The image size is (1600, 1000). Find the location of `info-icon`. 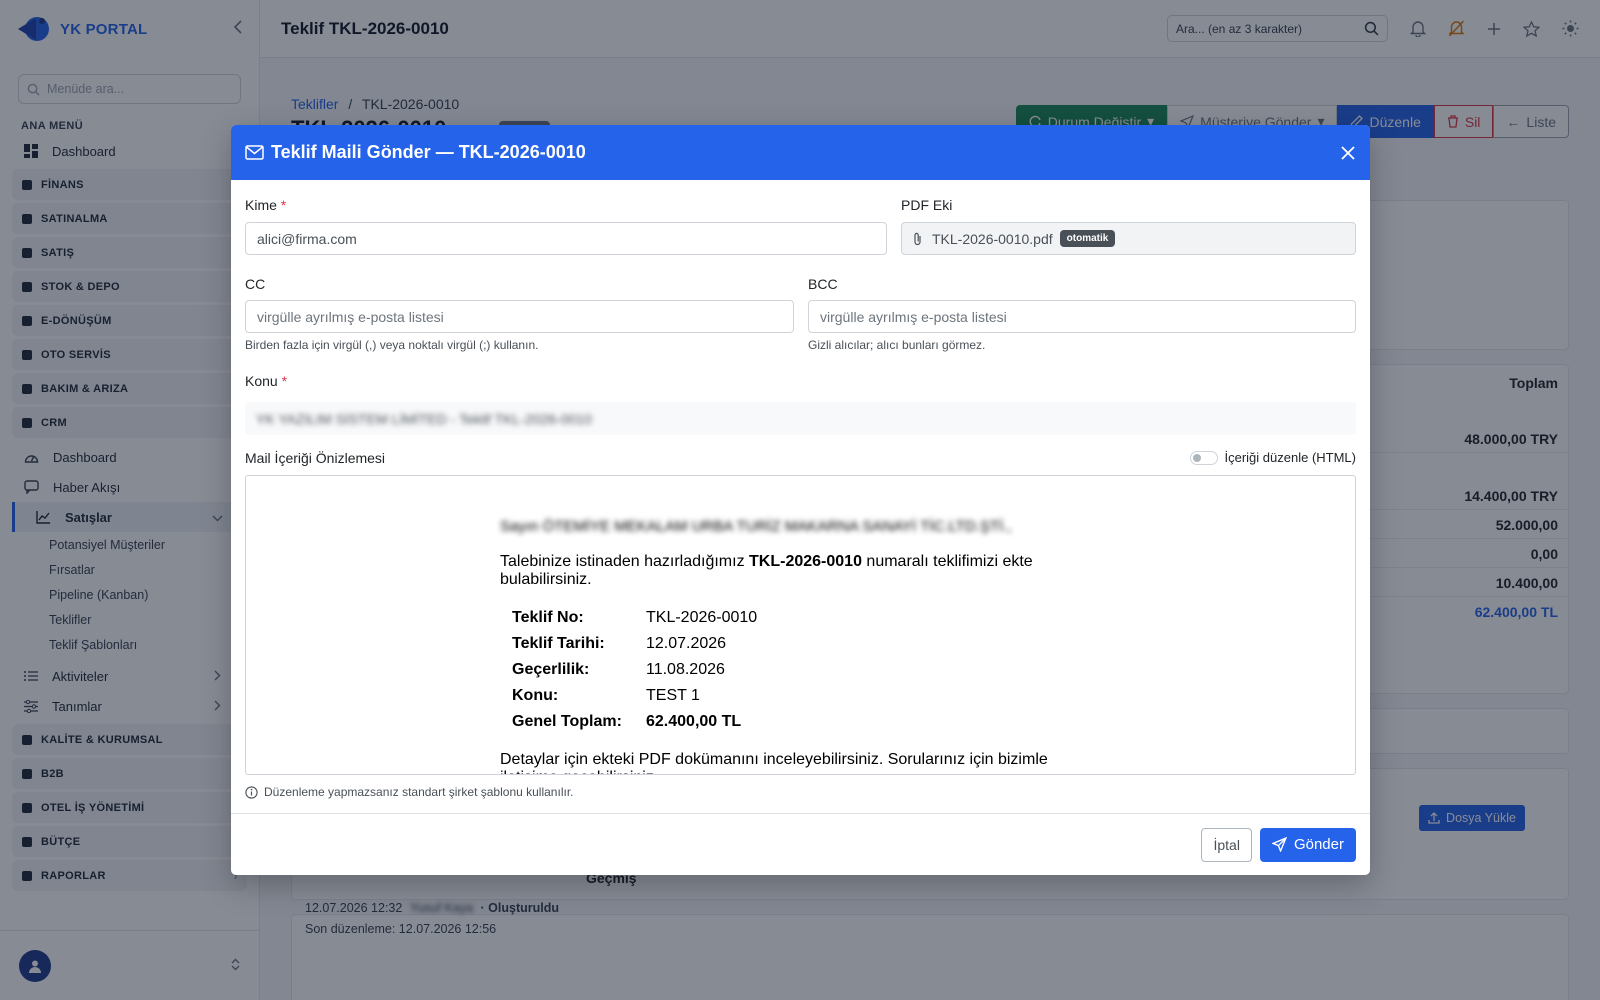

info-icon is located at coordinates (251, 792).